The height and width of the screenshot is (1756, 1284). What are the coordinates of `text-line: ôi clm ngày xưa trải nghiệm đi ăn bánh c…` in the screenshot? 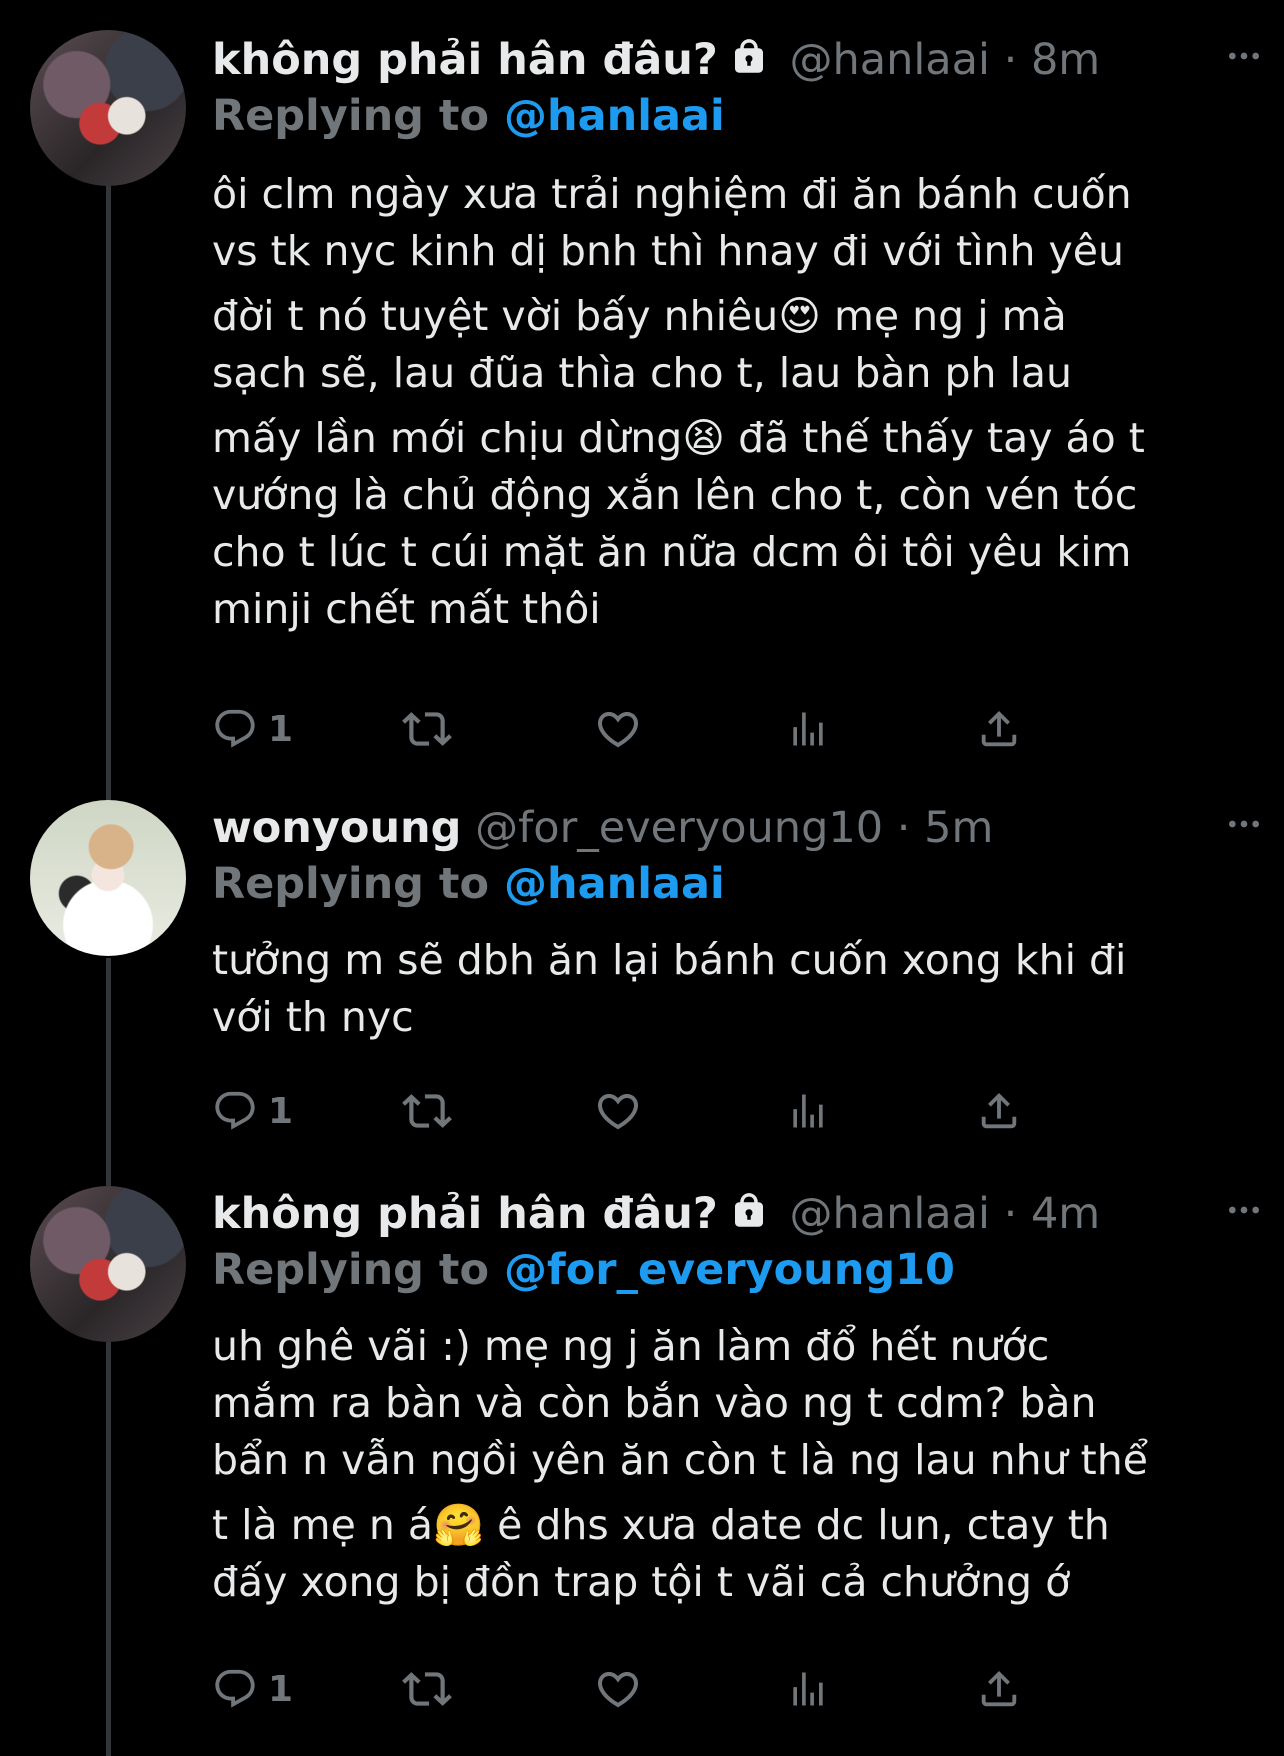 It's located at (672, 194).